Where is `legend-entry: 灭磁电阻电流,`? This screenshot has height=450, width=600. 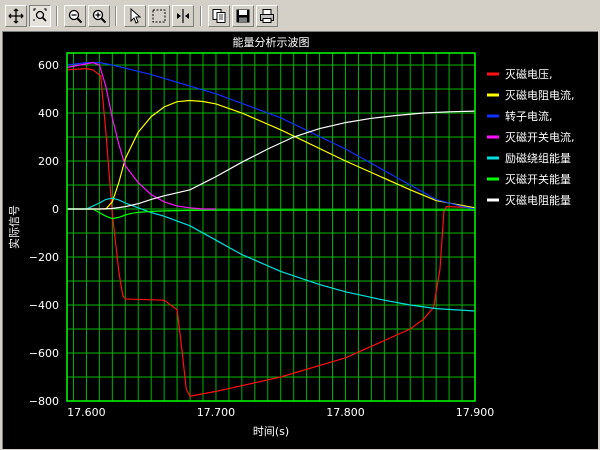
legend-entry: 灭磁电阻电流, is located at coordinates (540, 95).